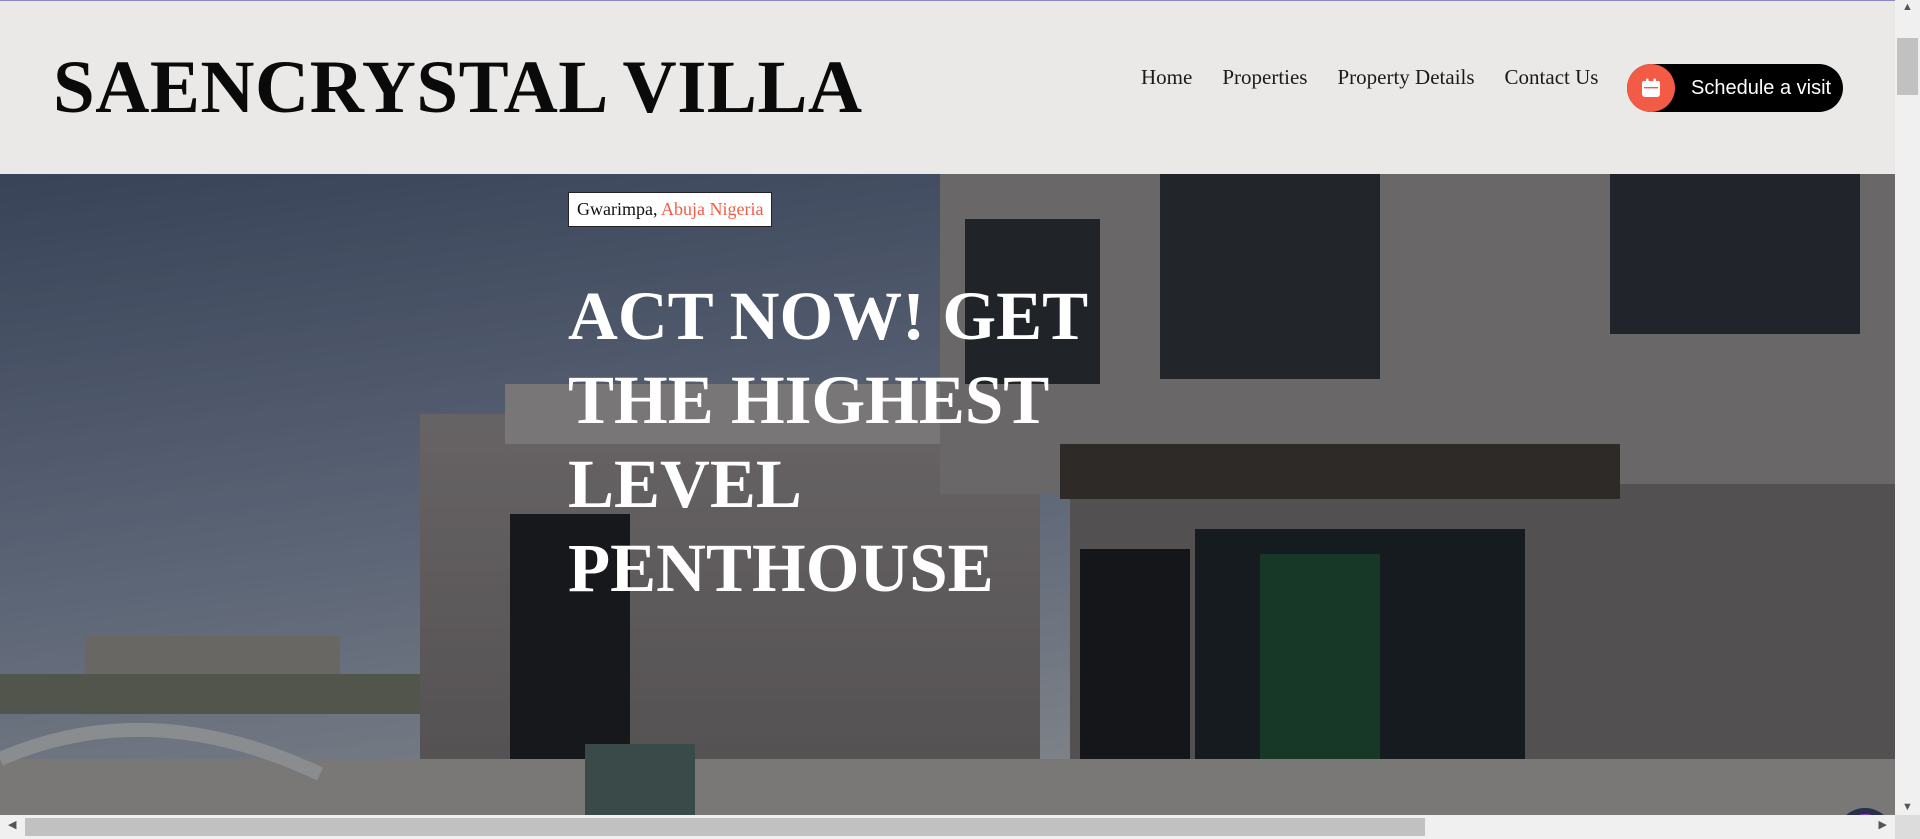 The width and height of the screenshot is (1920, 839). Describe the element at coordinates (712, 209) in the screenshot. I see `location-region: Abuja Nigeria` at that location.